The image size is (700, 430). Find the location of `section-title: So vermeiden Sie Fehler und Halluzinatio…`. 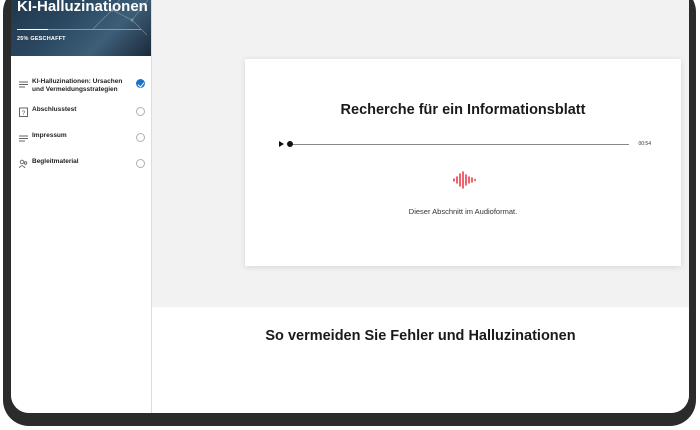

section-title: So vermeiden Sie Fehler und Halluzinatio… is located at coordinates (420, 336).